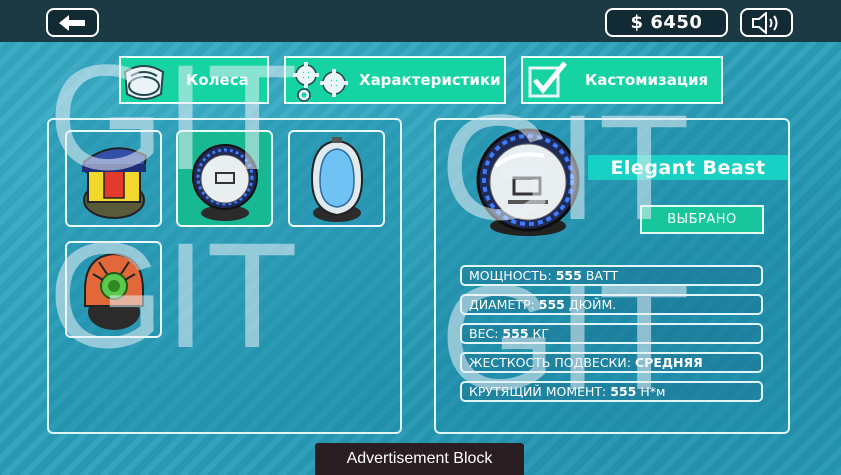 Image resolution: width=841 pixels, height=475 pixels. Describe the element at coordinates (144, 82) in the screenshot. I see `wheel-icon` at that location.